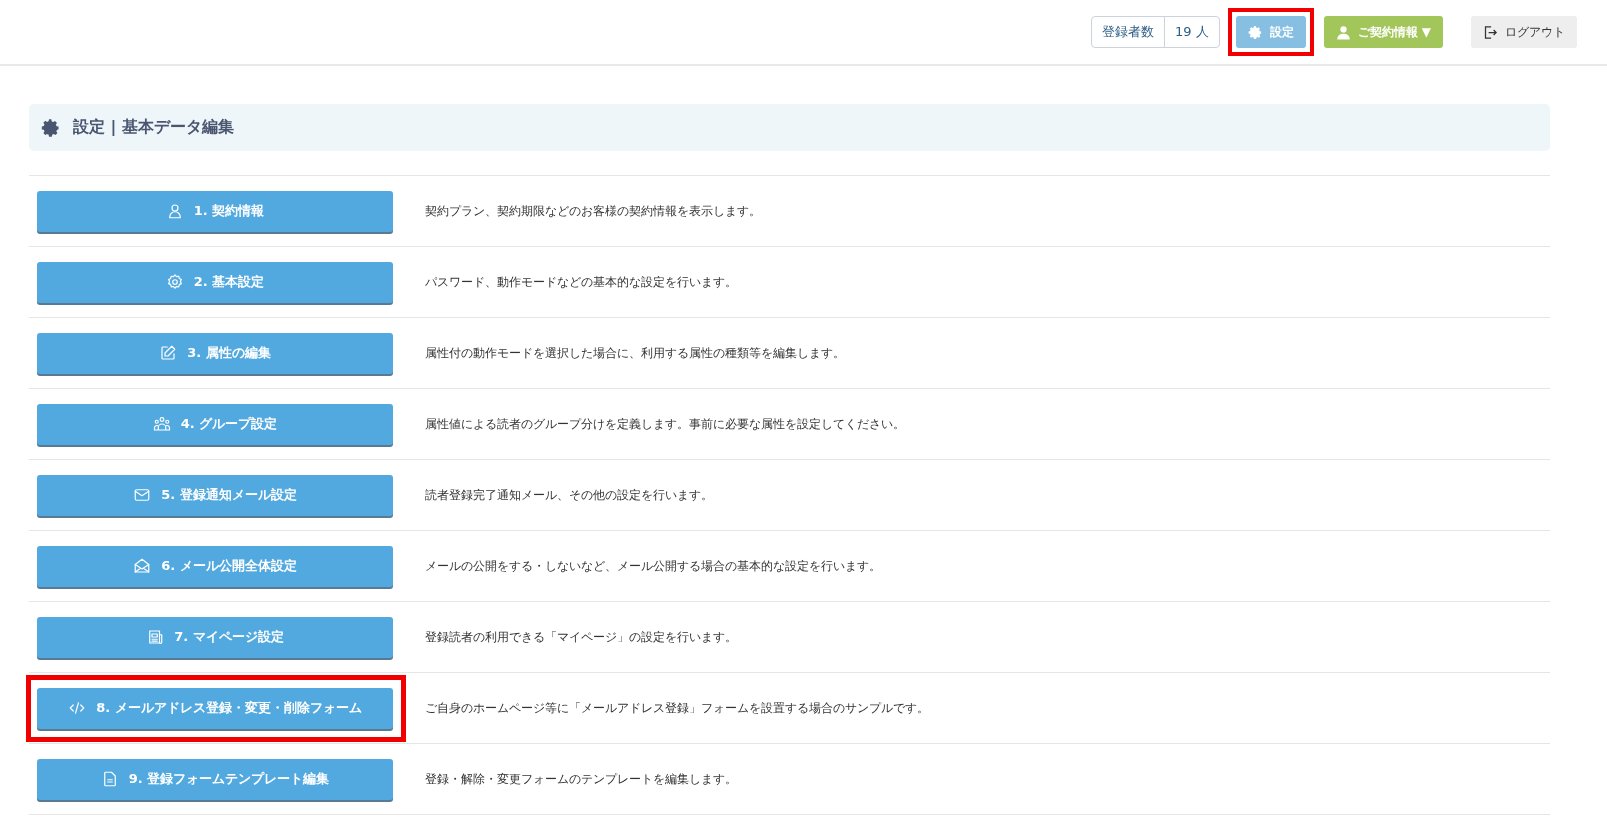 The width and height of the screenshot is (1607, 819). I want to click on menu-button: 2. 基本設定, so click(215, 282).